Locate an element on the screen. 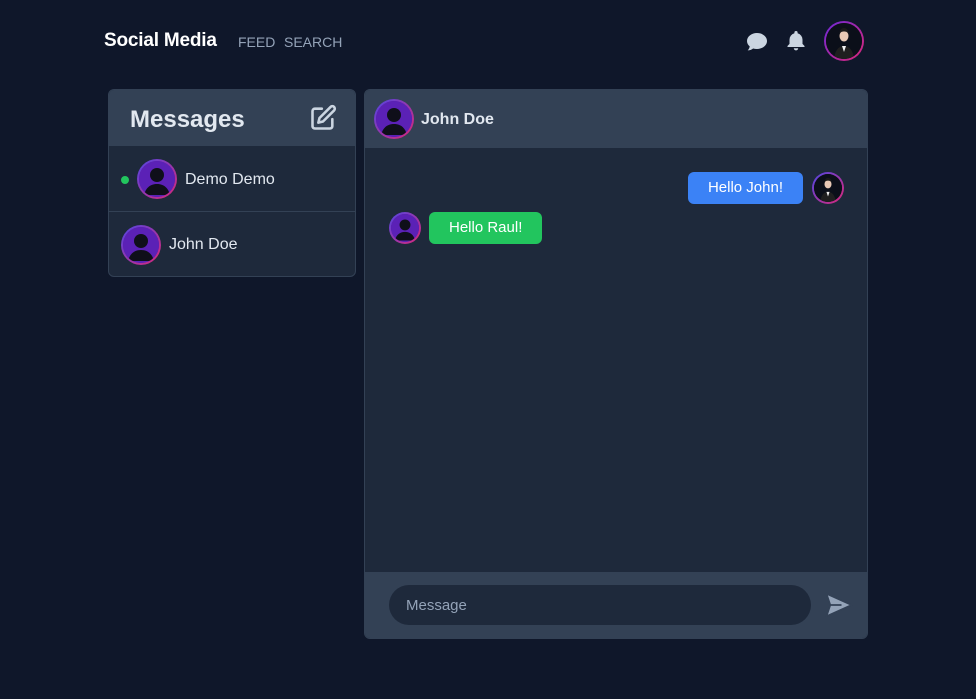 The width and height of the screenshot is (976, 699). conversation-name: Demo Demo is located at coordinates (230, 179).